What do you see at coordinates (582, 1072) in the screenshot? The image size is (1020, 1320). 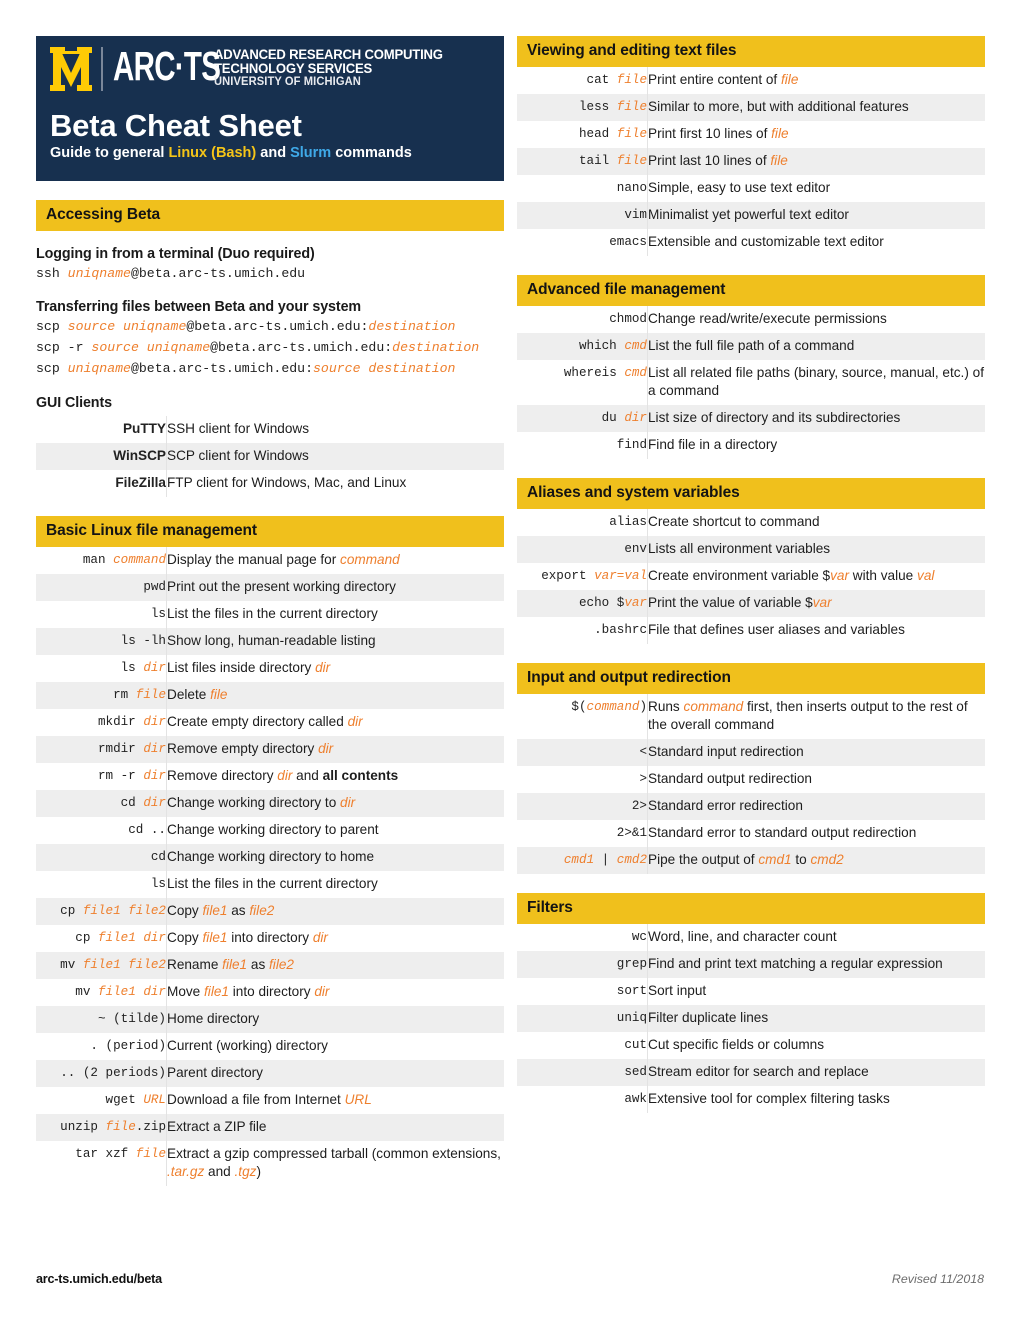 I see `command-cell: sed` at bounding box center [582, 1072].